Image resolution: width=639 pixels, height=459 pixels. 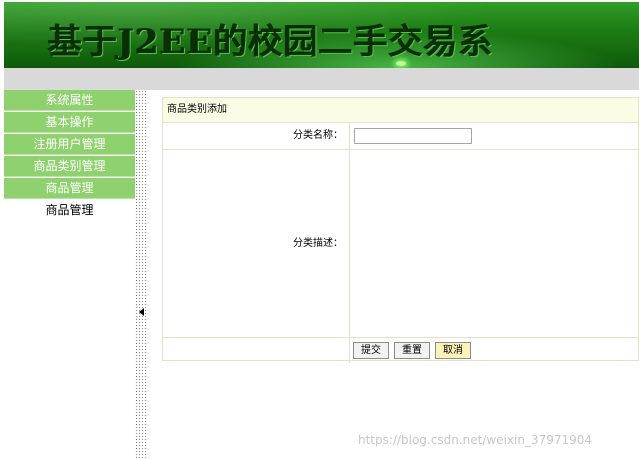 What do you see at coordinates (453, 350) in the screenshot?
I see `cancel-button: 取消` at bounding box center [453, 350].